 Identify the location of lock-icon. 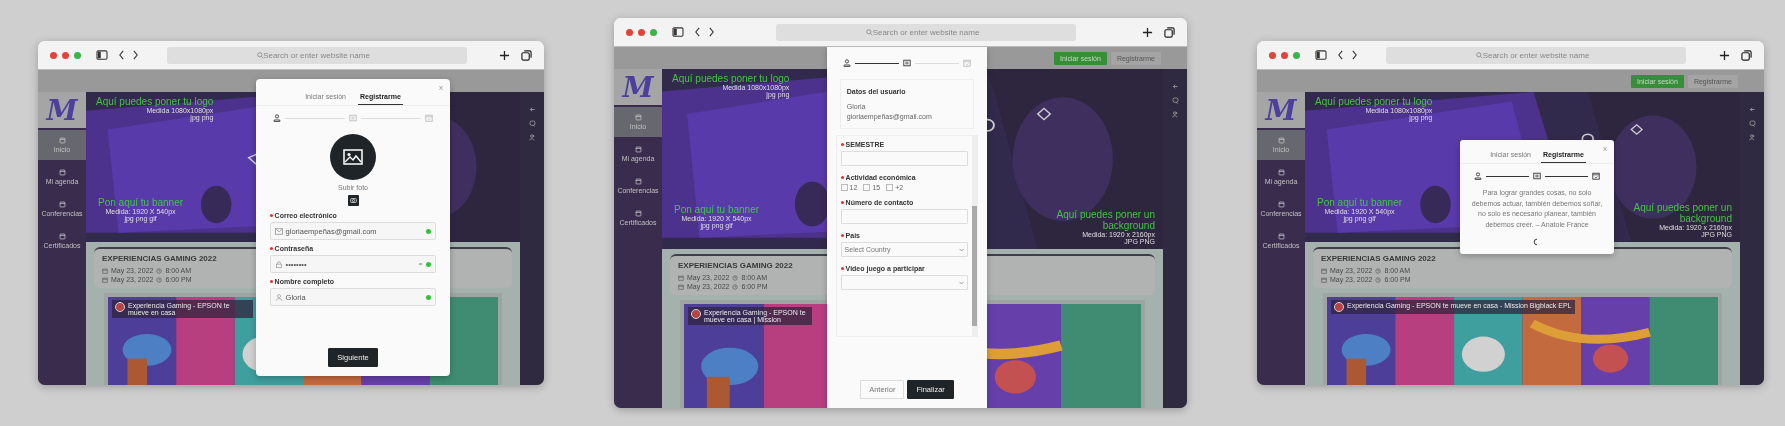
(278, 264).